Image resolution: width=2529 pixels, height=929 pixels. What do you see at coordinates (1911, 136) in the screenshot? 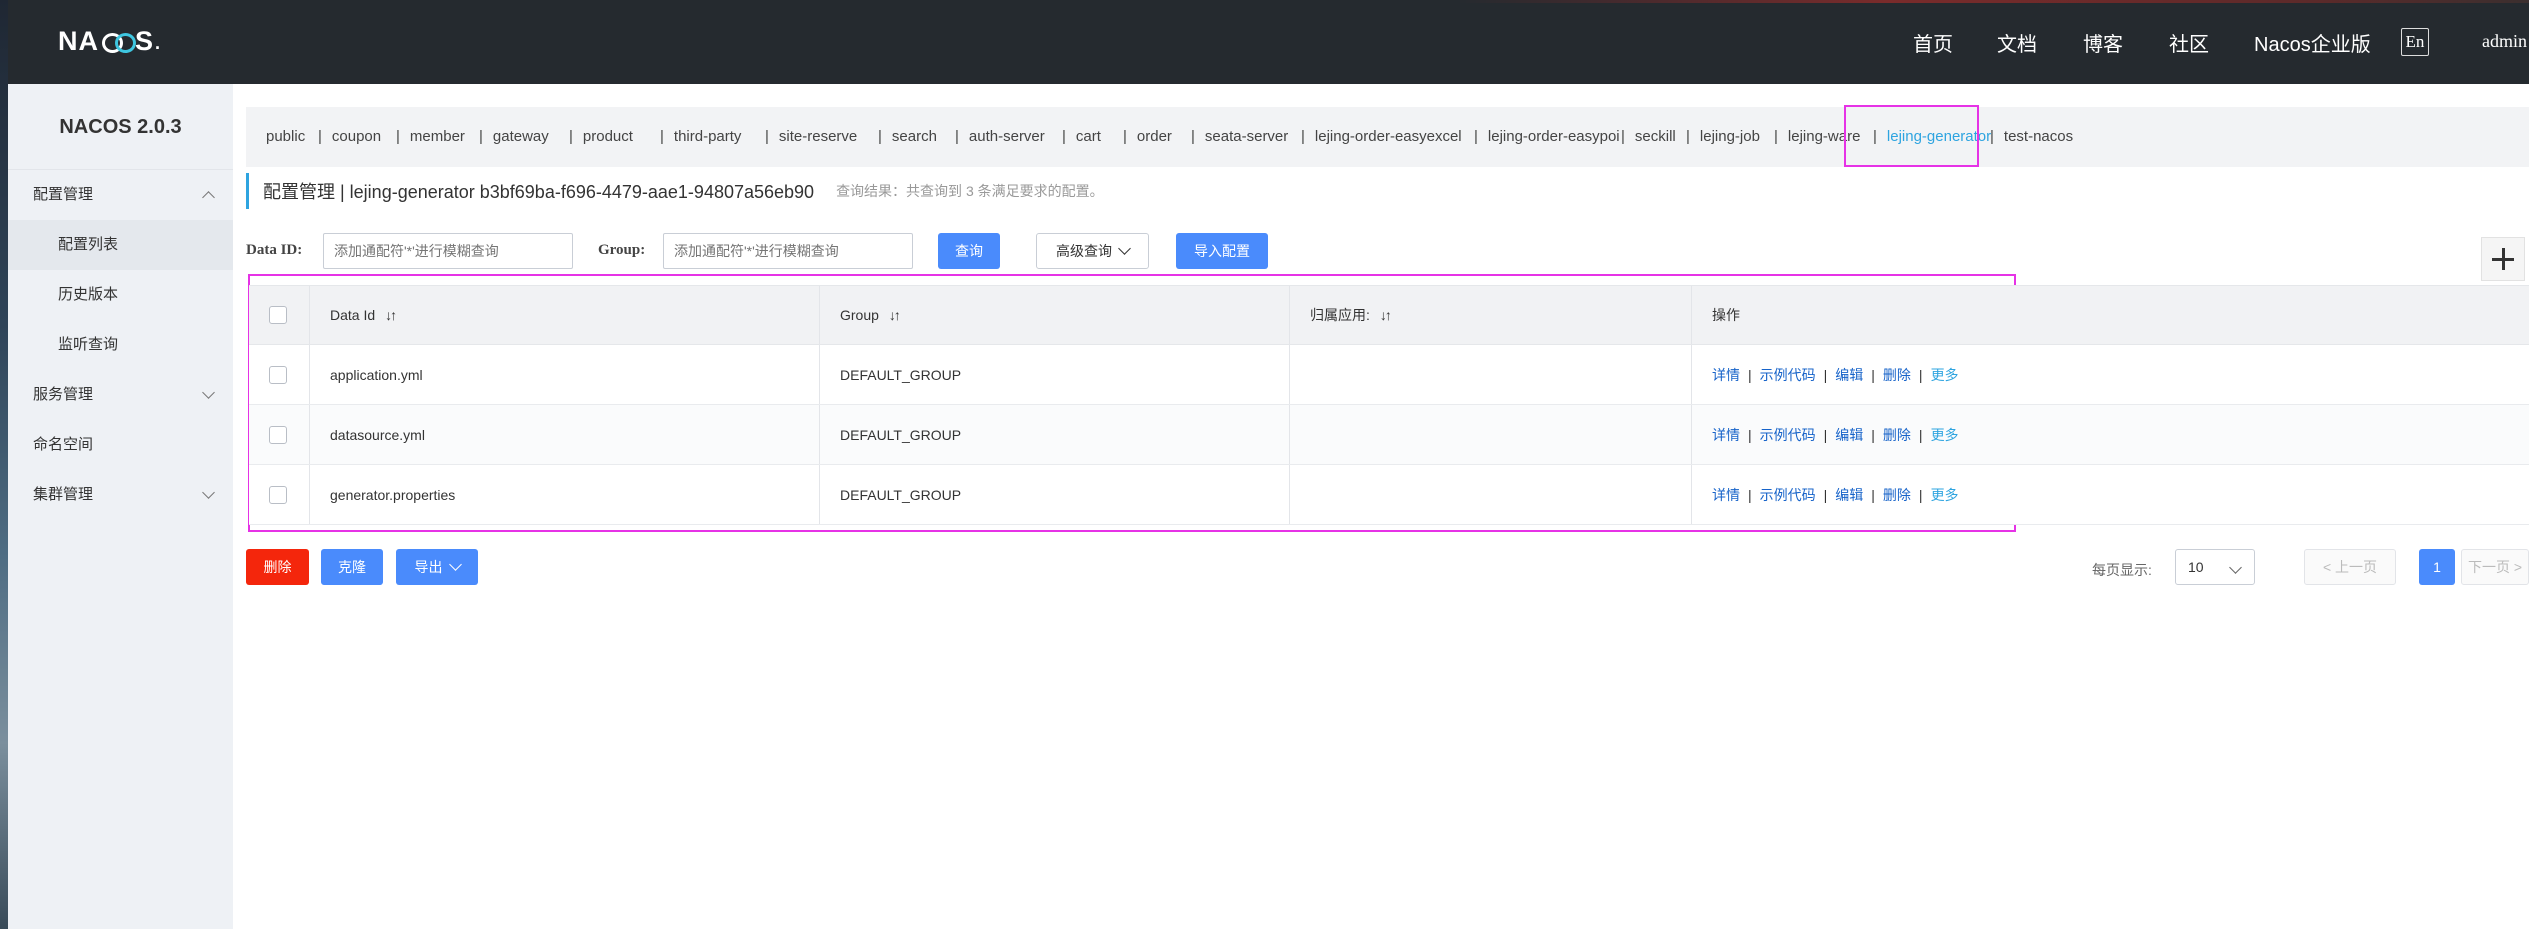
I see `active-namespace-highlight-box` at bounding box center [1911, 136].